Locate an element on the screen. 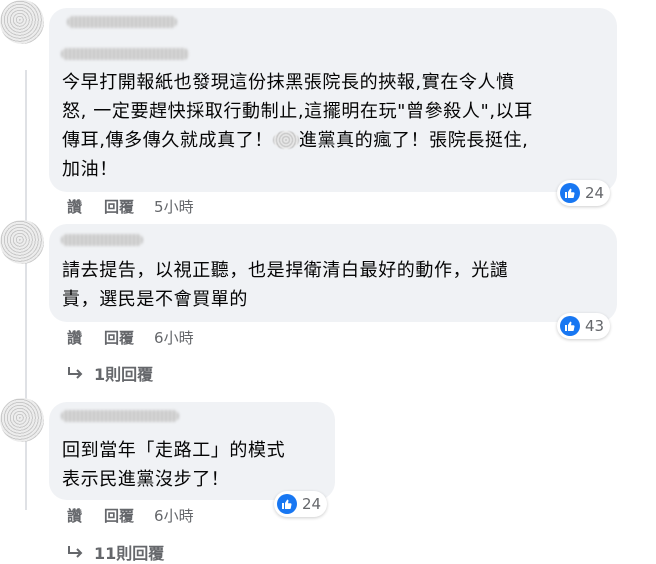 The height and width of the screenshot is (564, 656). view-replies-link: 11則回覆 is located at coordinates (115, 552).